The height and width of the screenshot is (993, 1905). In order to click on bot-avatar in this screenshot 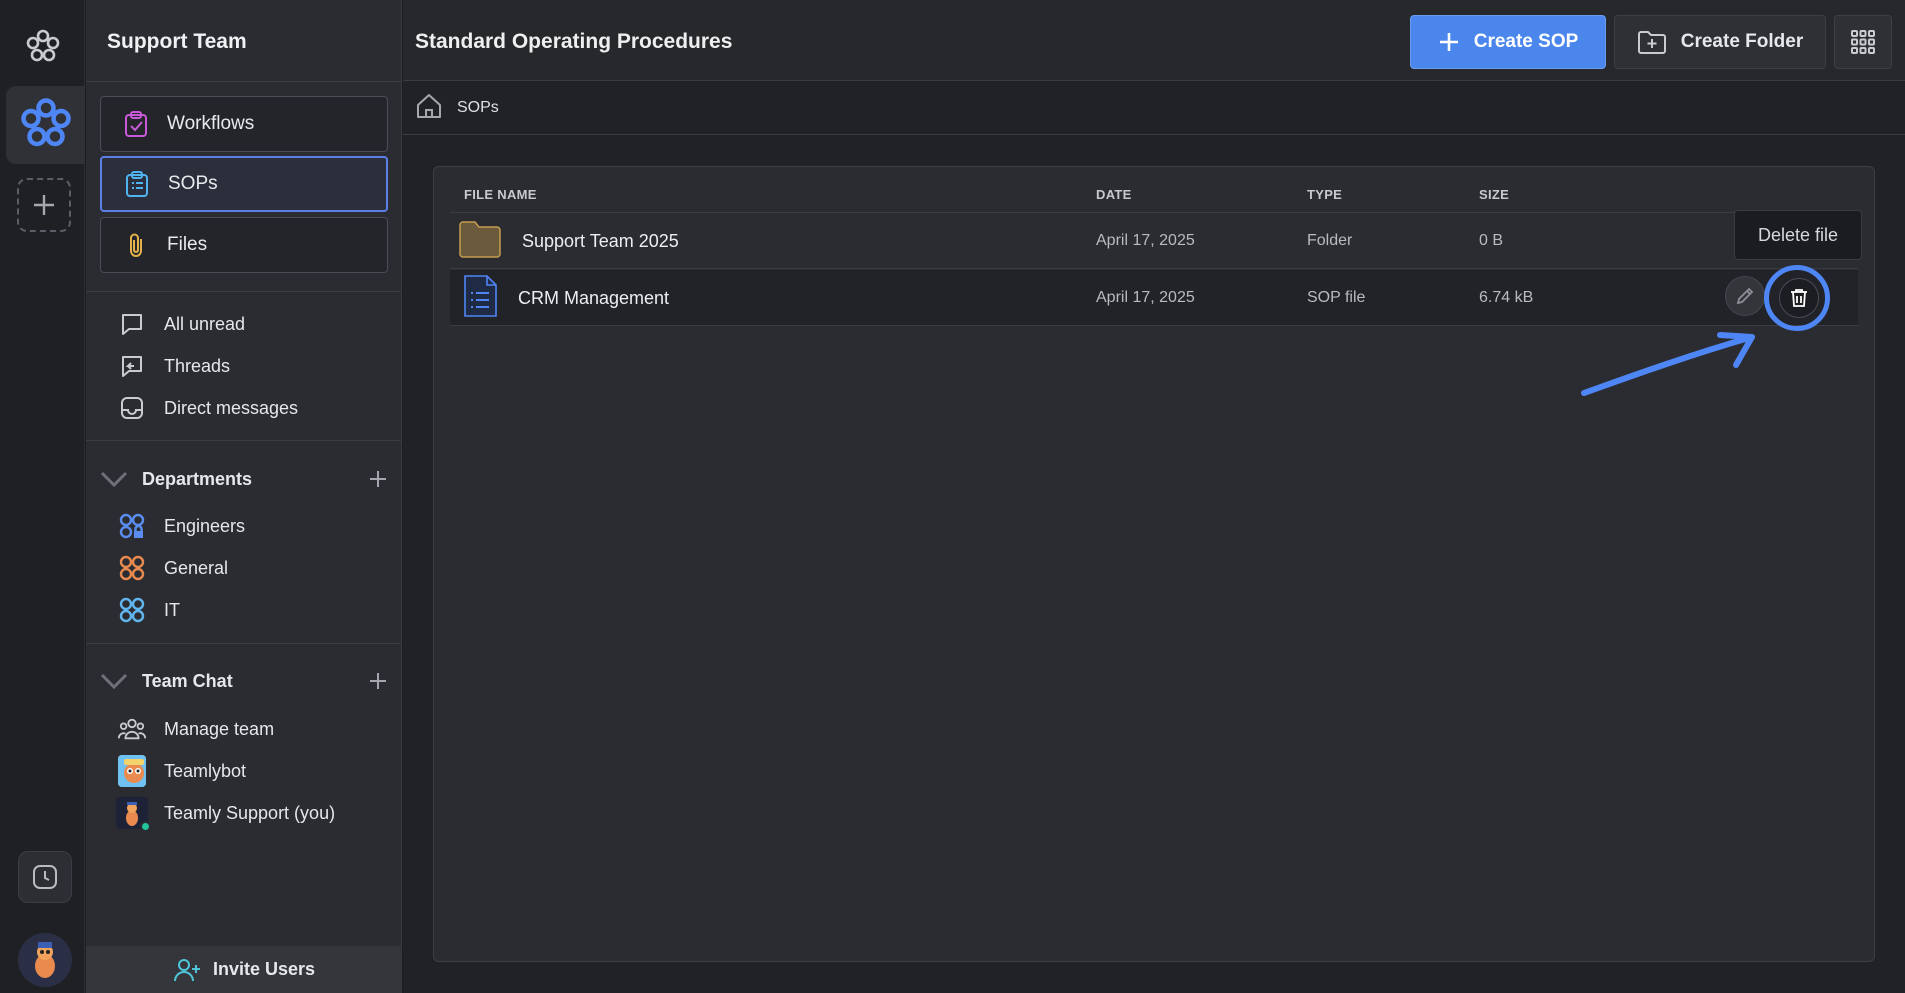, I will do `click(132, 771)`.